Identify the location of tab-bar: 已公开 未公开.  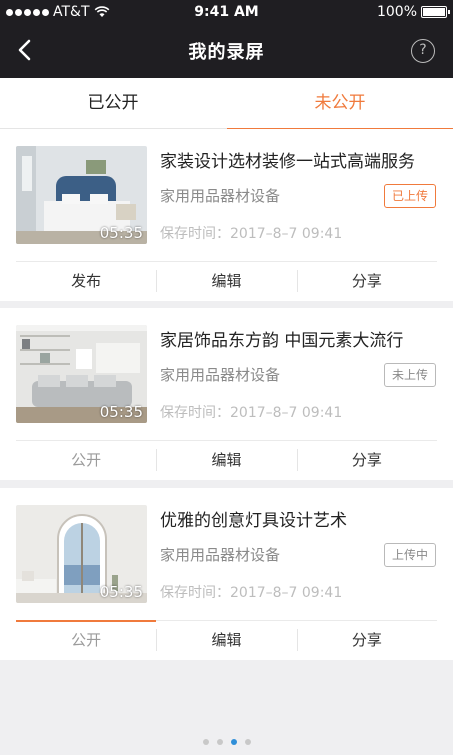
(226, 104).